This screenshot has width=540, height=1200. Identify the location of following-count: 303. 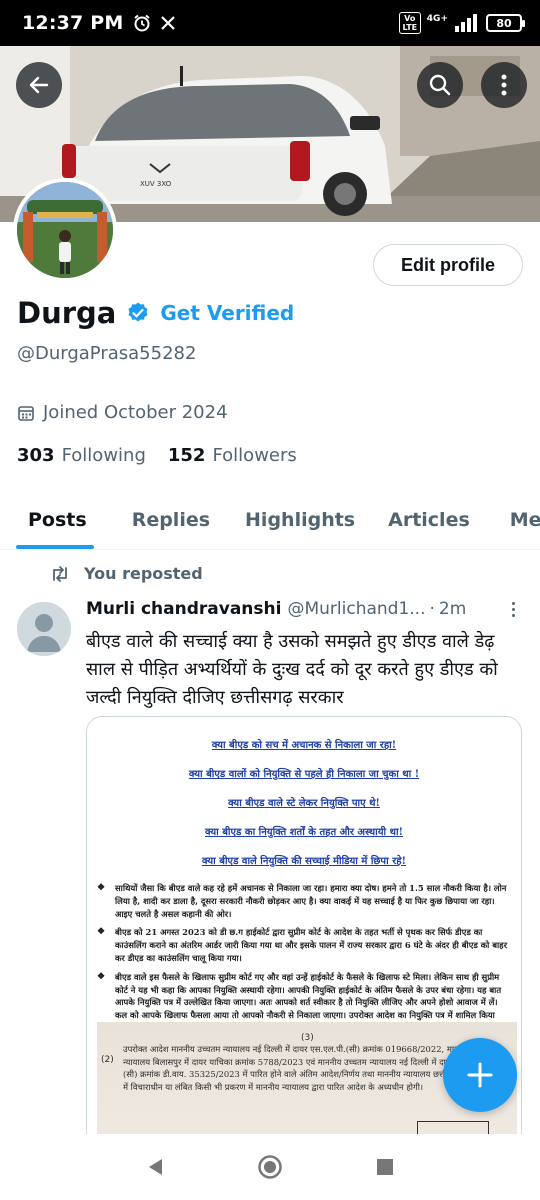
(36, 455).